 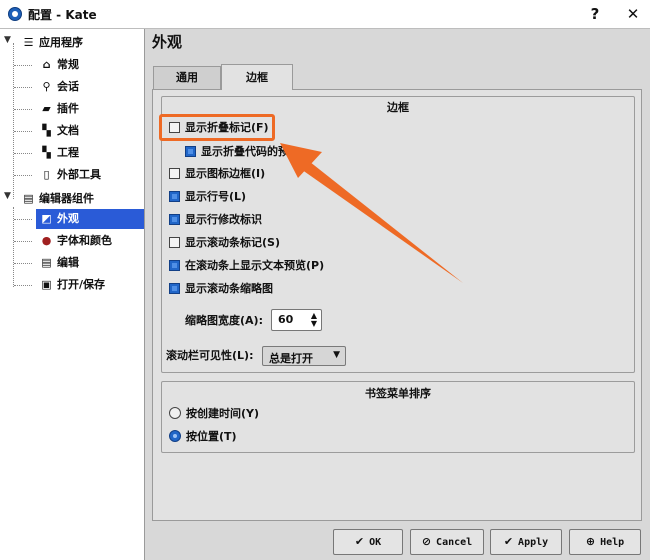 What do you see at coordinates (91, 131) in the screenshot?
I see `sidebar-item-documents: ▚ 文档` at bounding box center [91, 131].